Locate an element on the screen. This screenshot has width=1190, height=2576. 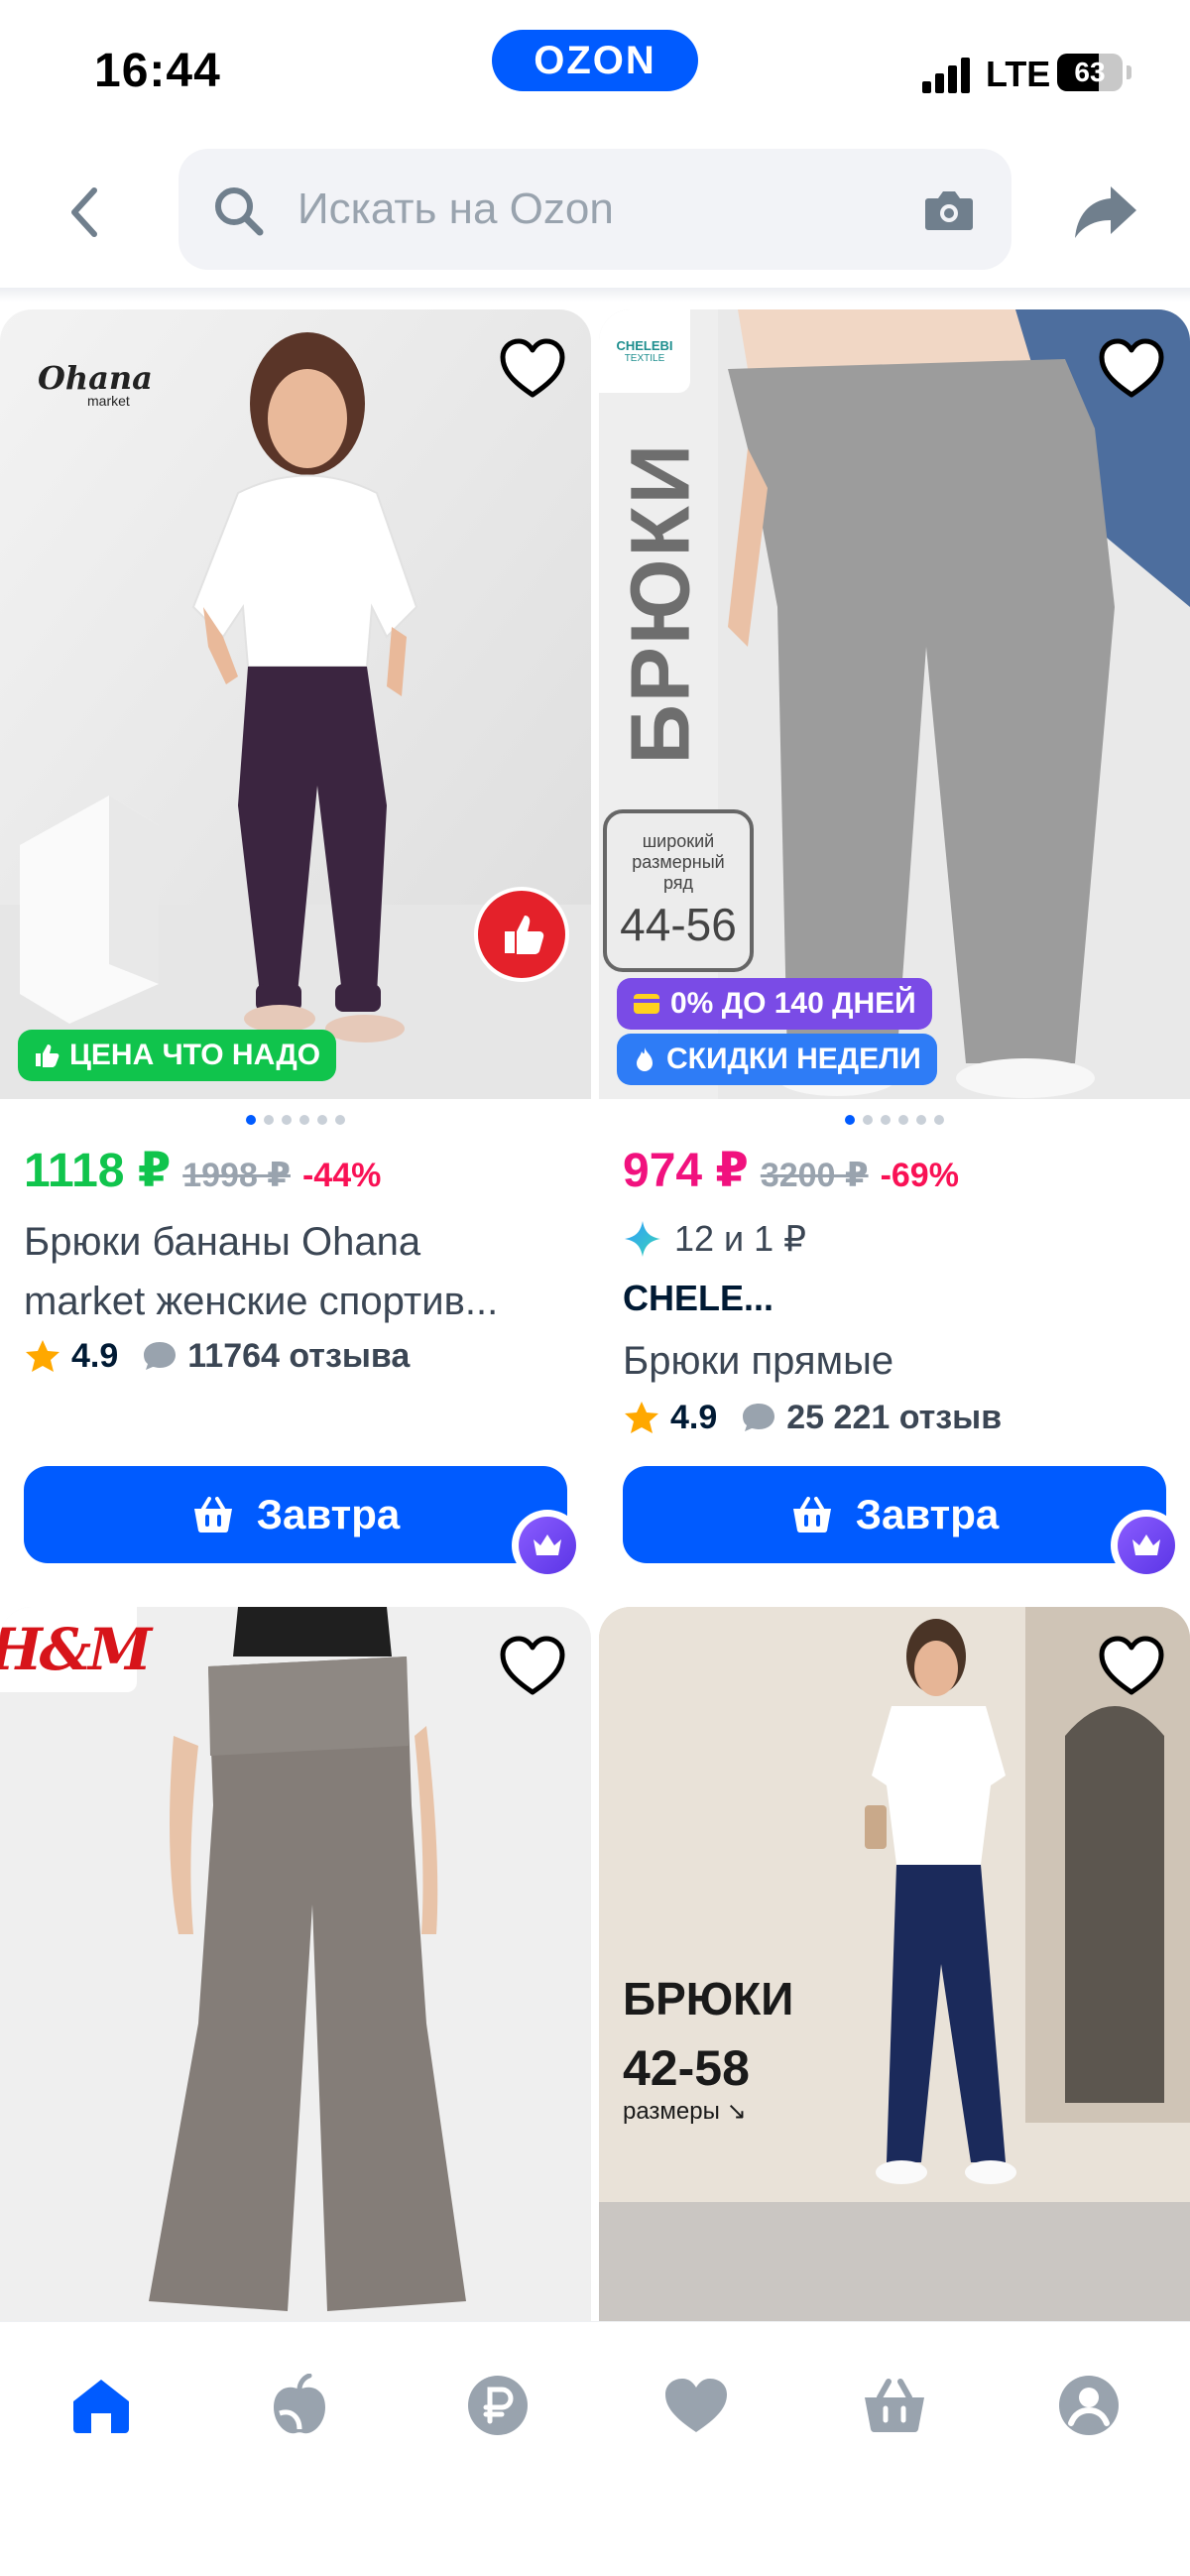
current-price: 974 ₽ is located at coordinates (686, 1171).